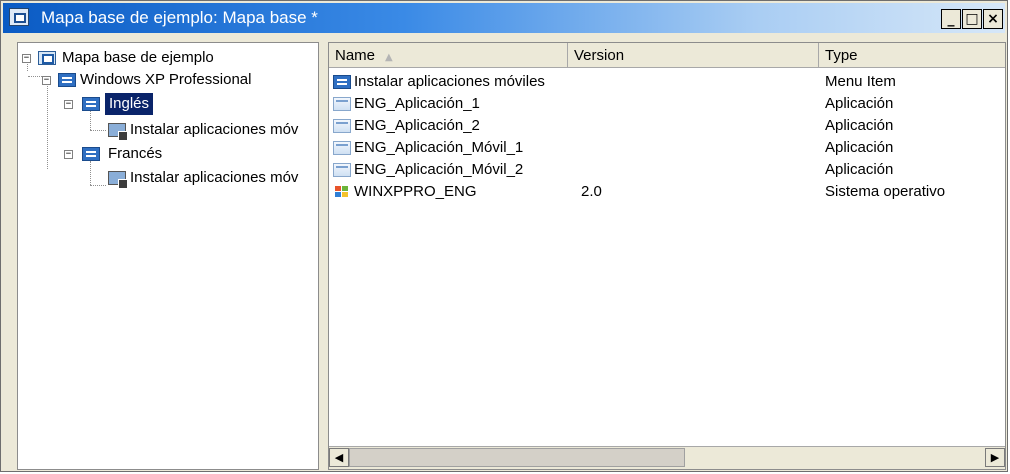 Image resolution: width=1010 pixels, height=474 pixels. Describe the element at coordinates (504, 18) in the screenshot. I see `title-bar: Mapa base de ejemplo: Mapa base * _ □ ×` at that location.